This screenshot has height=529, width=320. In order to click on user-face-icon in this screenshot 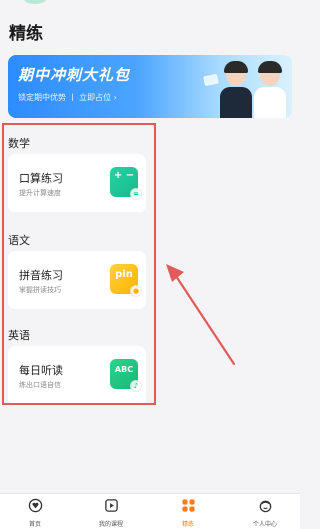, I will do `click(265, 506)`.